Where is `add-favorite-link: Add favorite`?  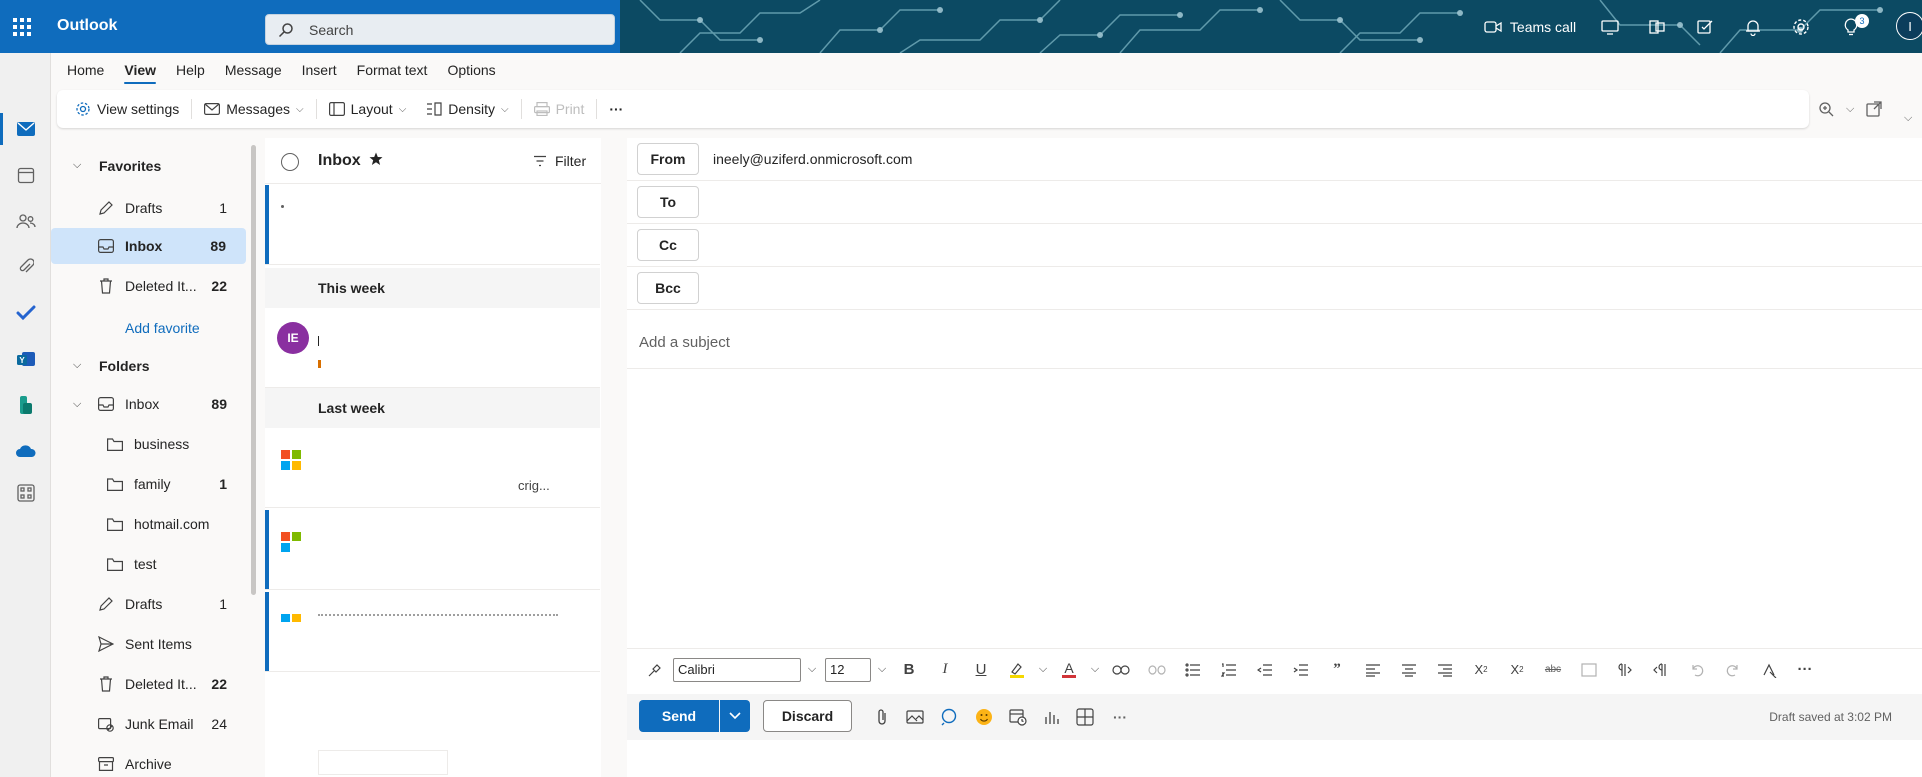
add-favorite-link: Add favorite is located at coordinates (162, 328).